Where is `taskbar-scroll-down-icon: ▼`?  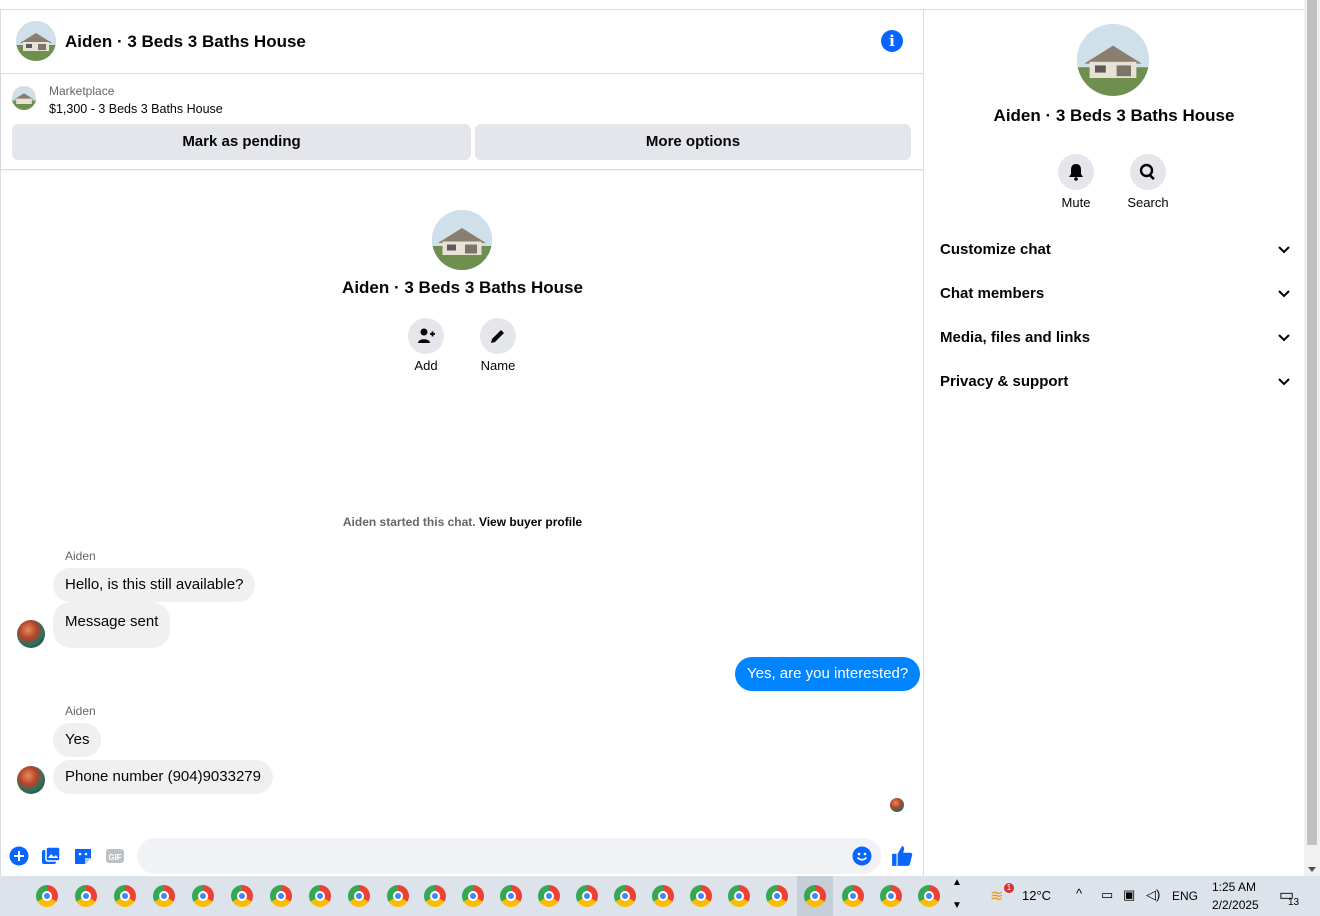 taskbar-scroll-down-icon: ▼ is located at coordinates (957, 905).